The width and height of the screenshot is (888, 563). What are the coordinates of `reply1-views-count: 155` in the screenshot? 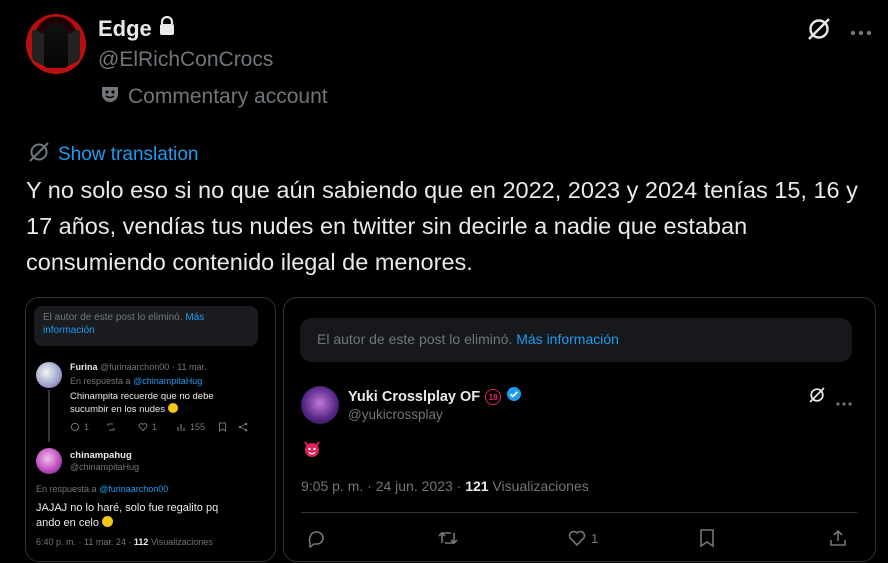 It's located at (198, 427).